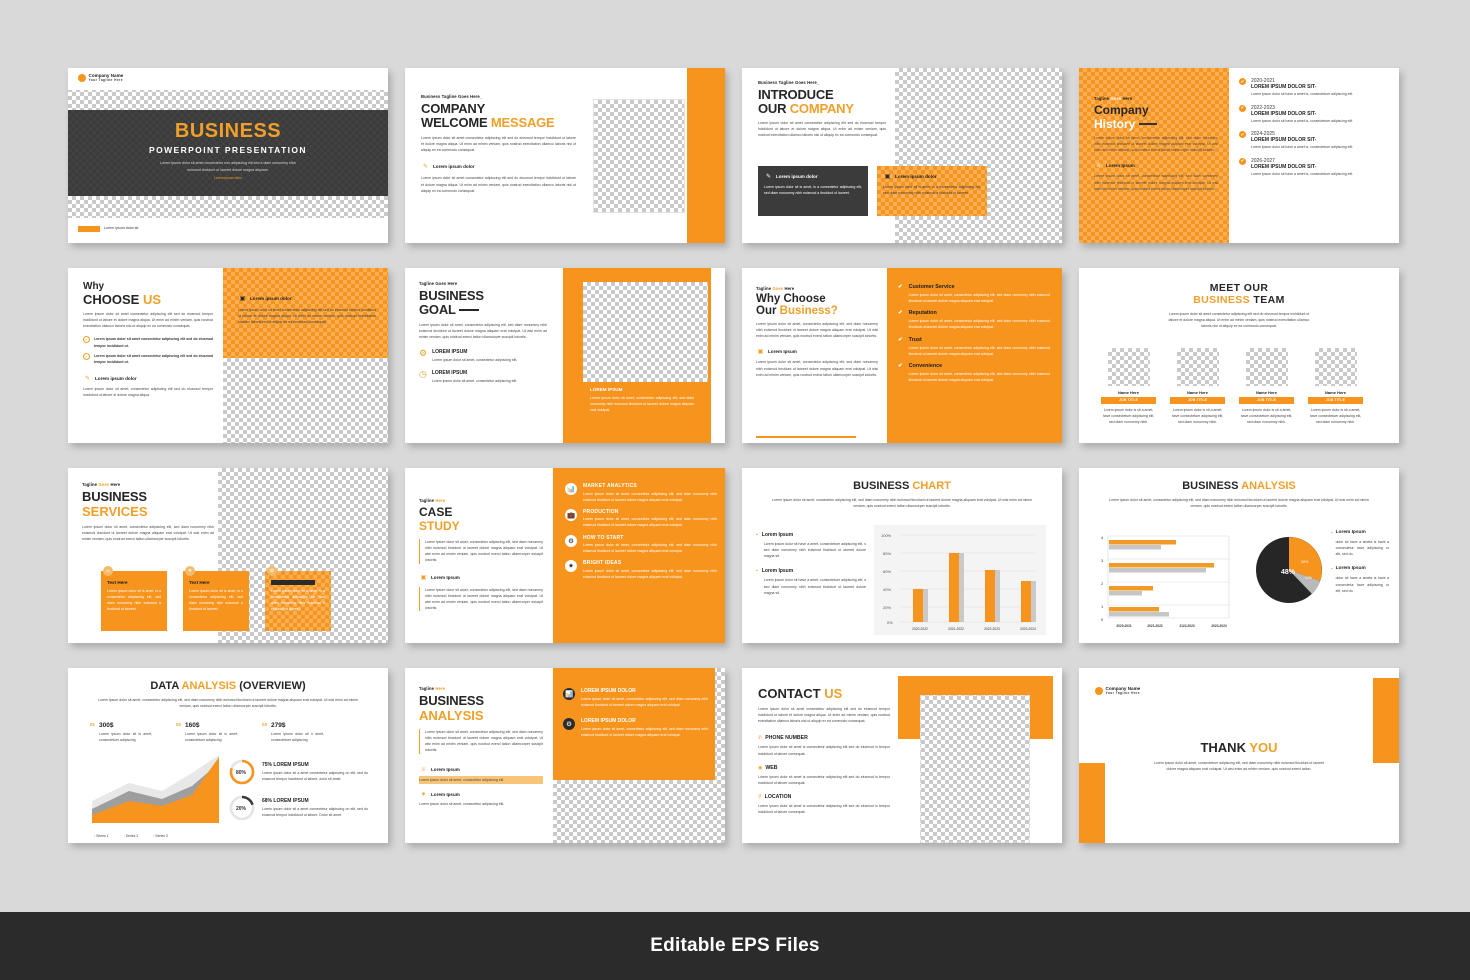  I want to click on contact-item: ⚲ LOCATION, so click(824, 797).